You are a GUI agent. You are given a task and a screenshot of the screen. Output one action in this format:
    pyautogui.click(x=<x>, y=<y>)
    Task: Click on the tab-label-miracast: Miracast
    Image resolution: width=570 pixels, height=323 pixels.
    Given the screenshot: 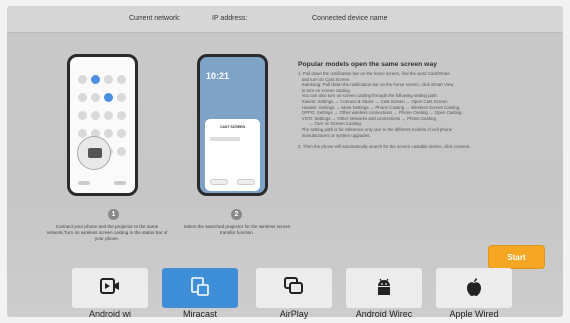 What is the action you would take?
    pyautogui.click(x=199, y=314)
    